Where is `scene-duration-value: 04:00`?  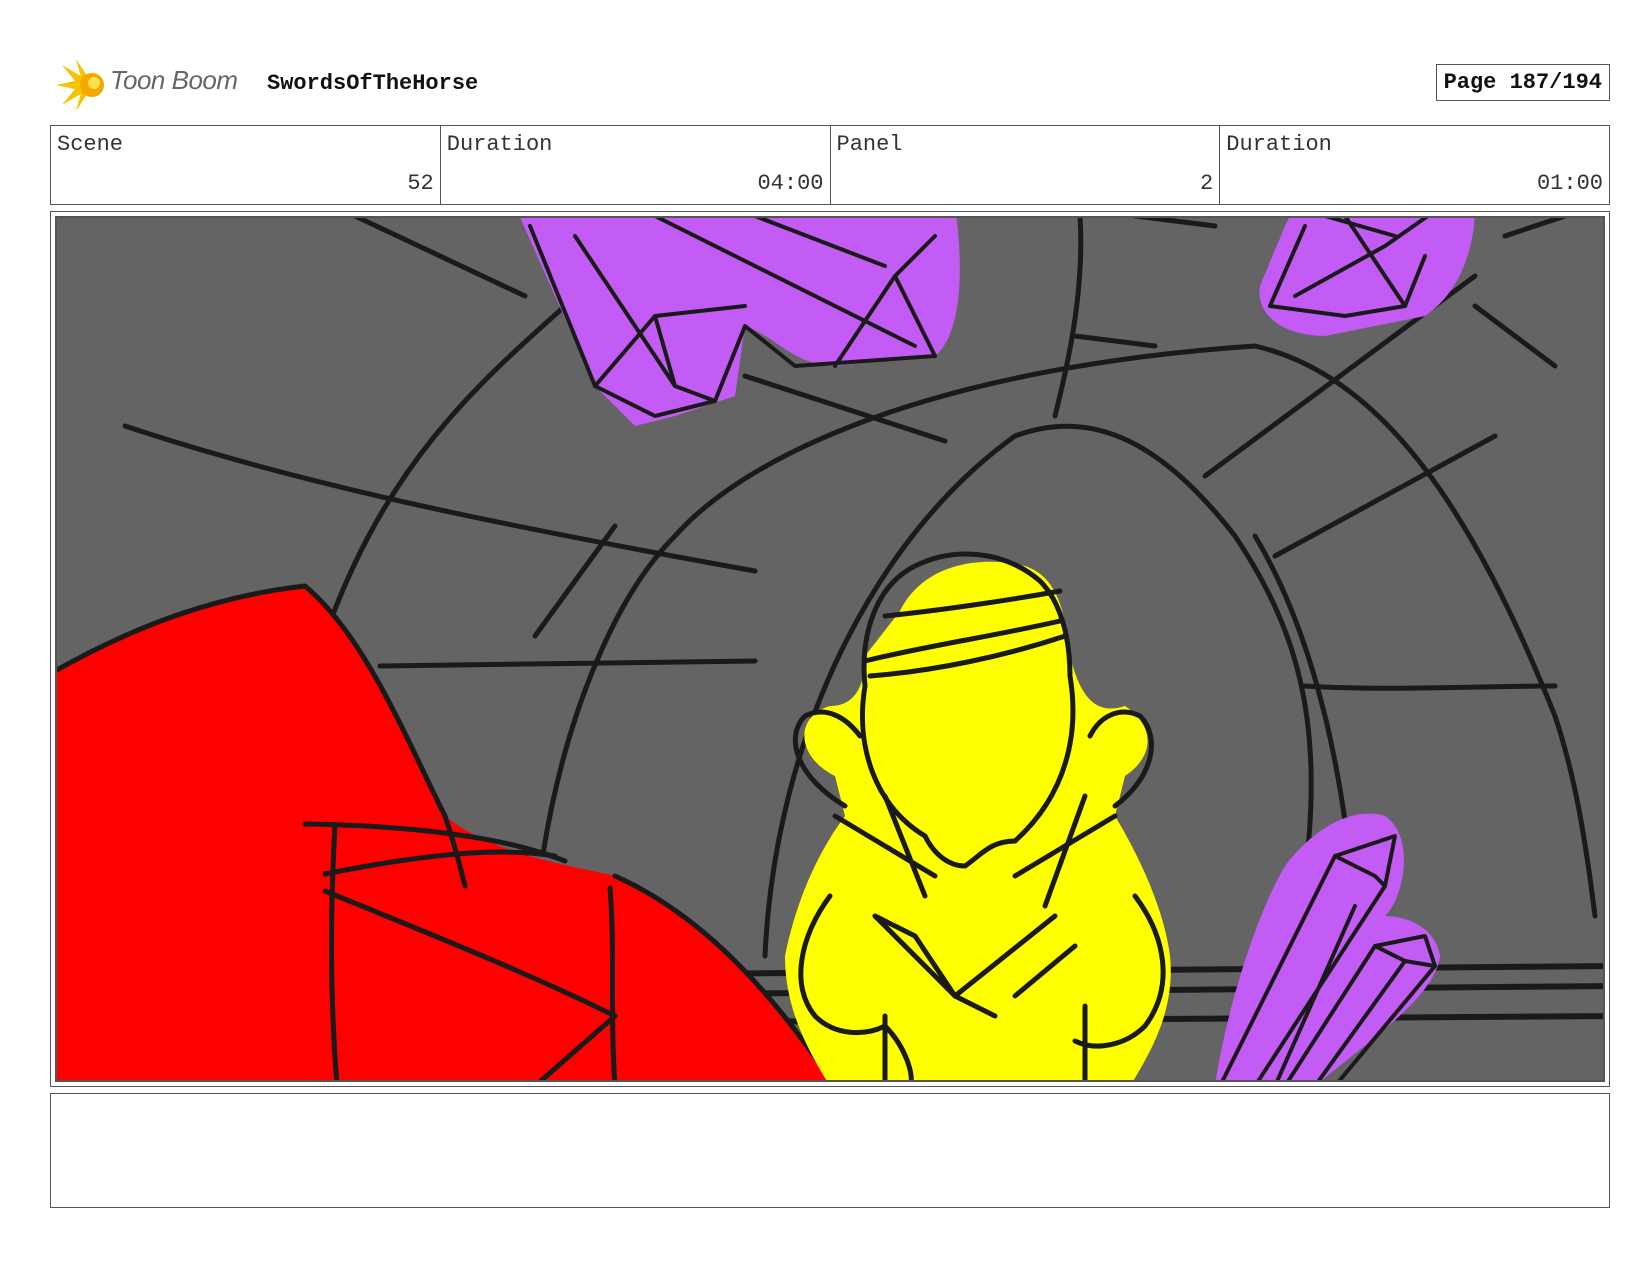
scene-duration-value: 04:00 is located at coordinates (790, 183).